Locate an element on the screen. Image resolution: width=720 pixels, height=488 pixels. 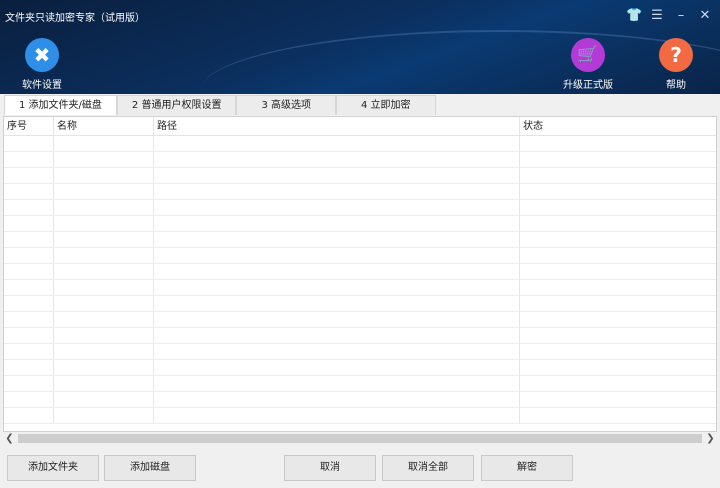
tab-bar: 1 添加文件夹/磁盘 2 普通用户权限设置 3 高级选项 4 立即加密 is located at coordinates (360, 105).